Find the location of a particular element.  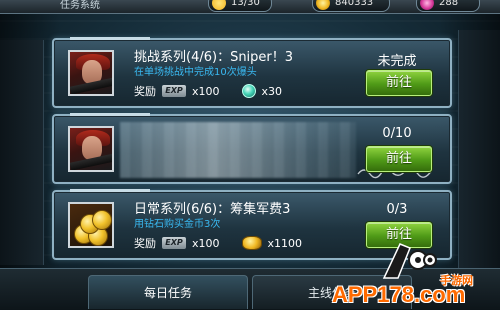

right-rail is located at coordinates (479, 150).